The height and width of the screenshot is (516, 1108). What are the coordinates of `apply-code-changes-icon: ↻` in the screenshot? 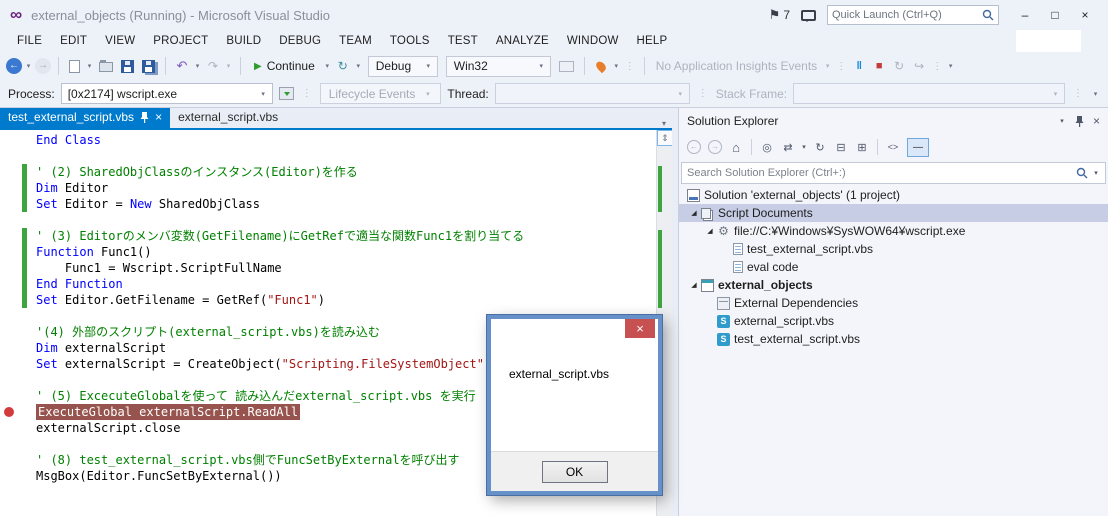 It's located at (343, 66).